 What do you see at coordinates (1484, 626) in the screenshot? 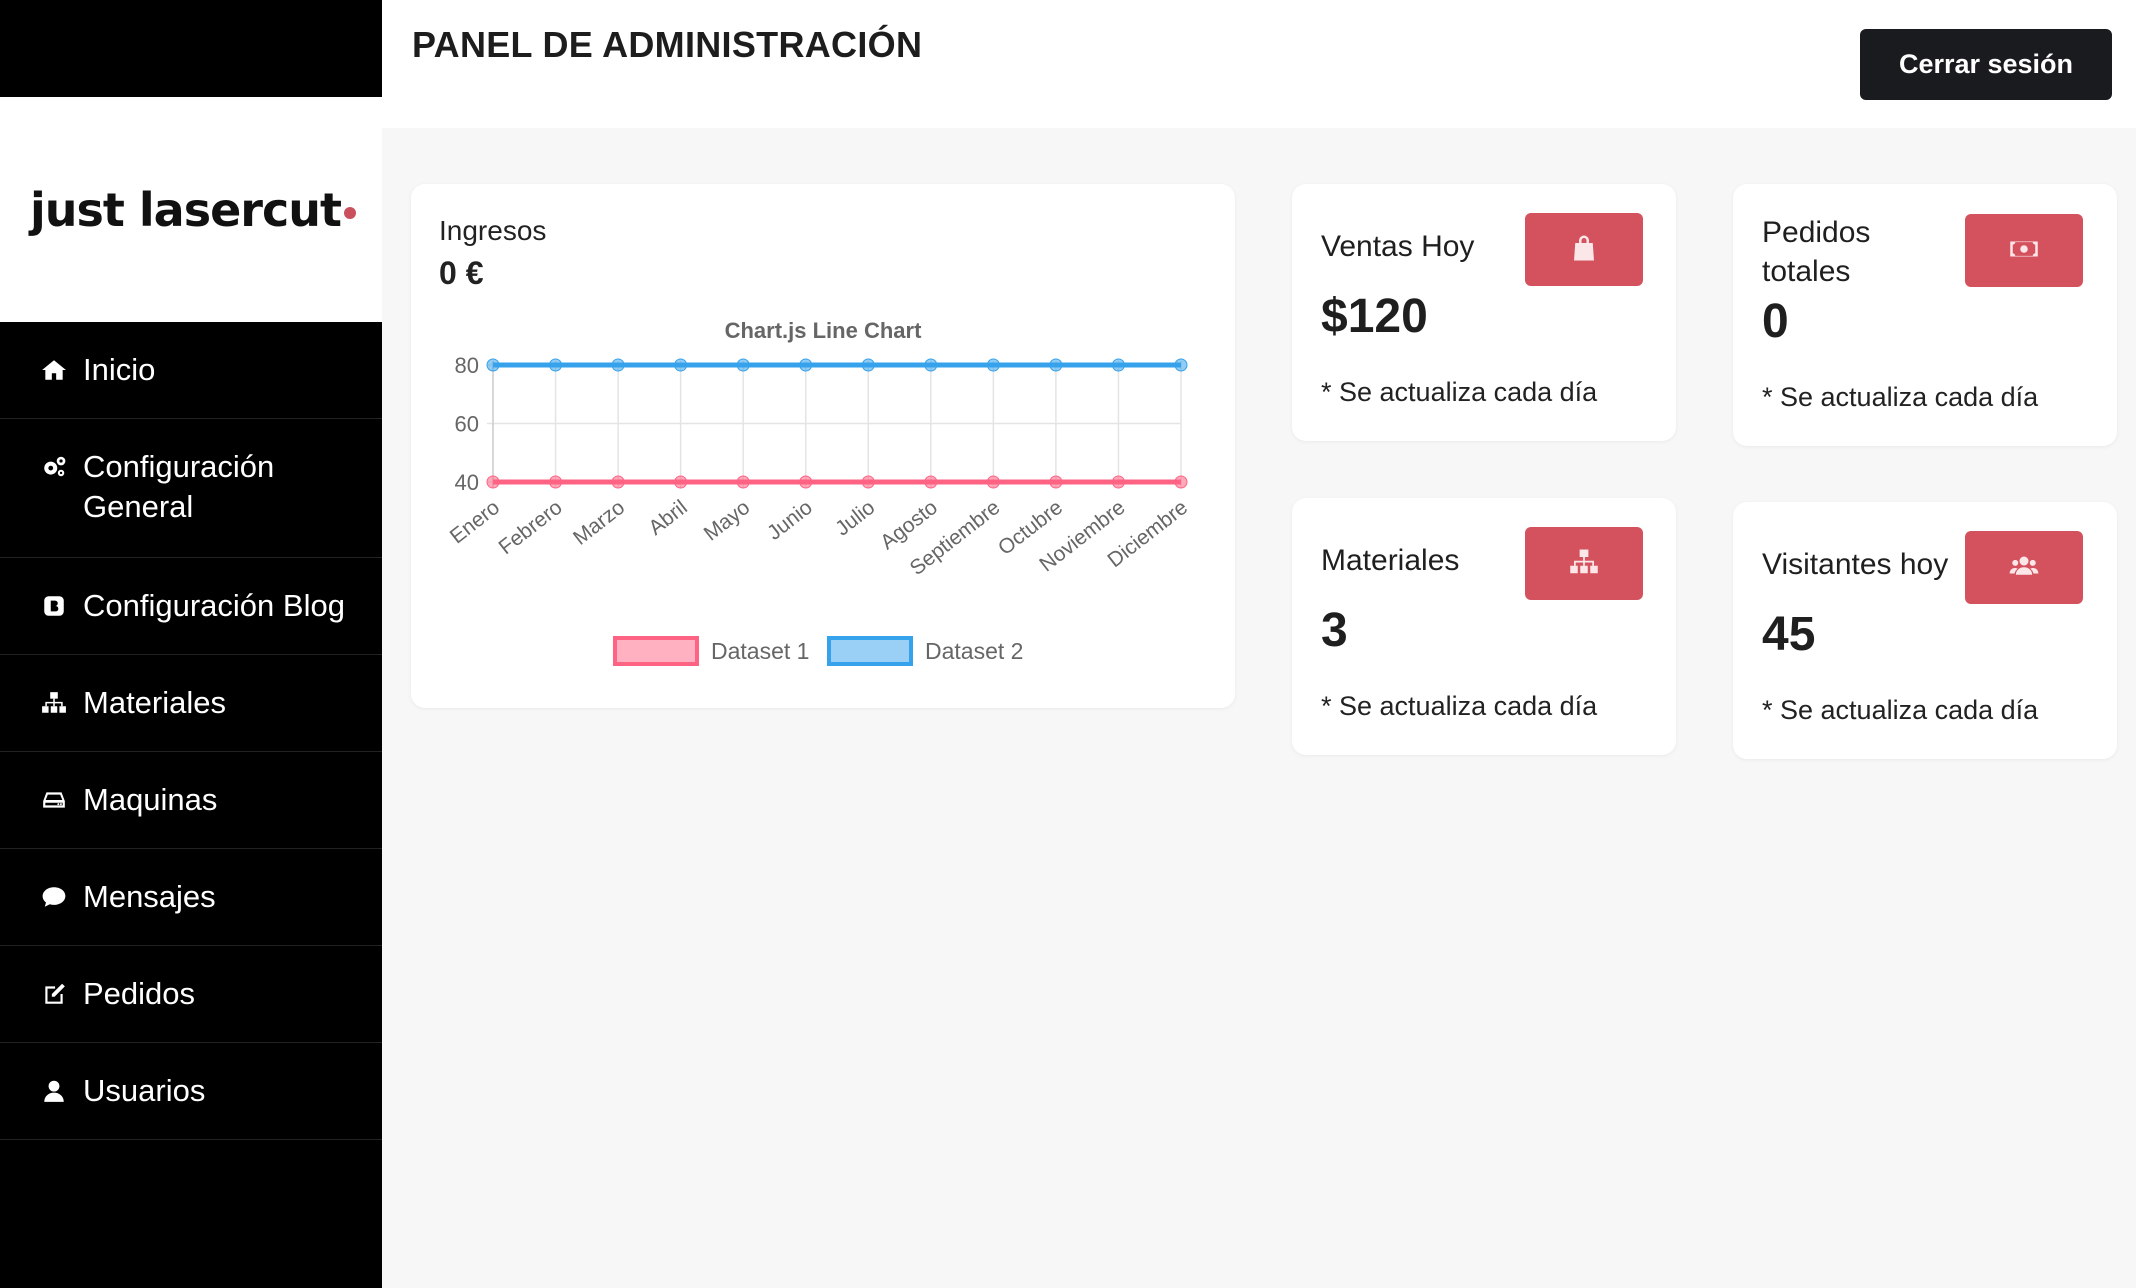
I see `stat-card-materiales: Materiales 3 * Se actualiza cada día` at bounding box center [1484, 626].